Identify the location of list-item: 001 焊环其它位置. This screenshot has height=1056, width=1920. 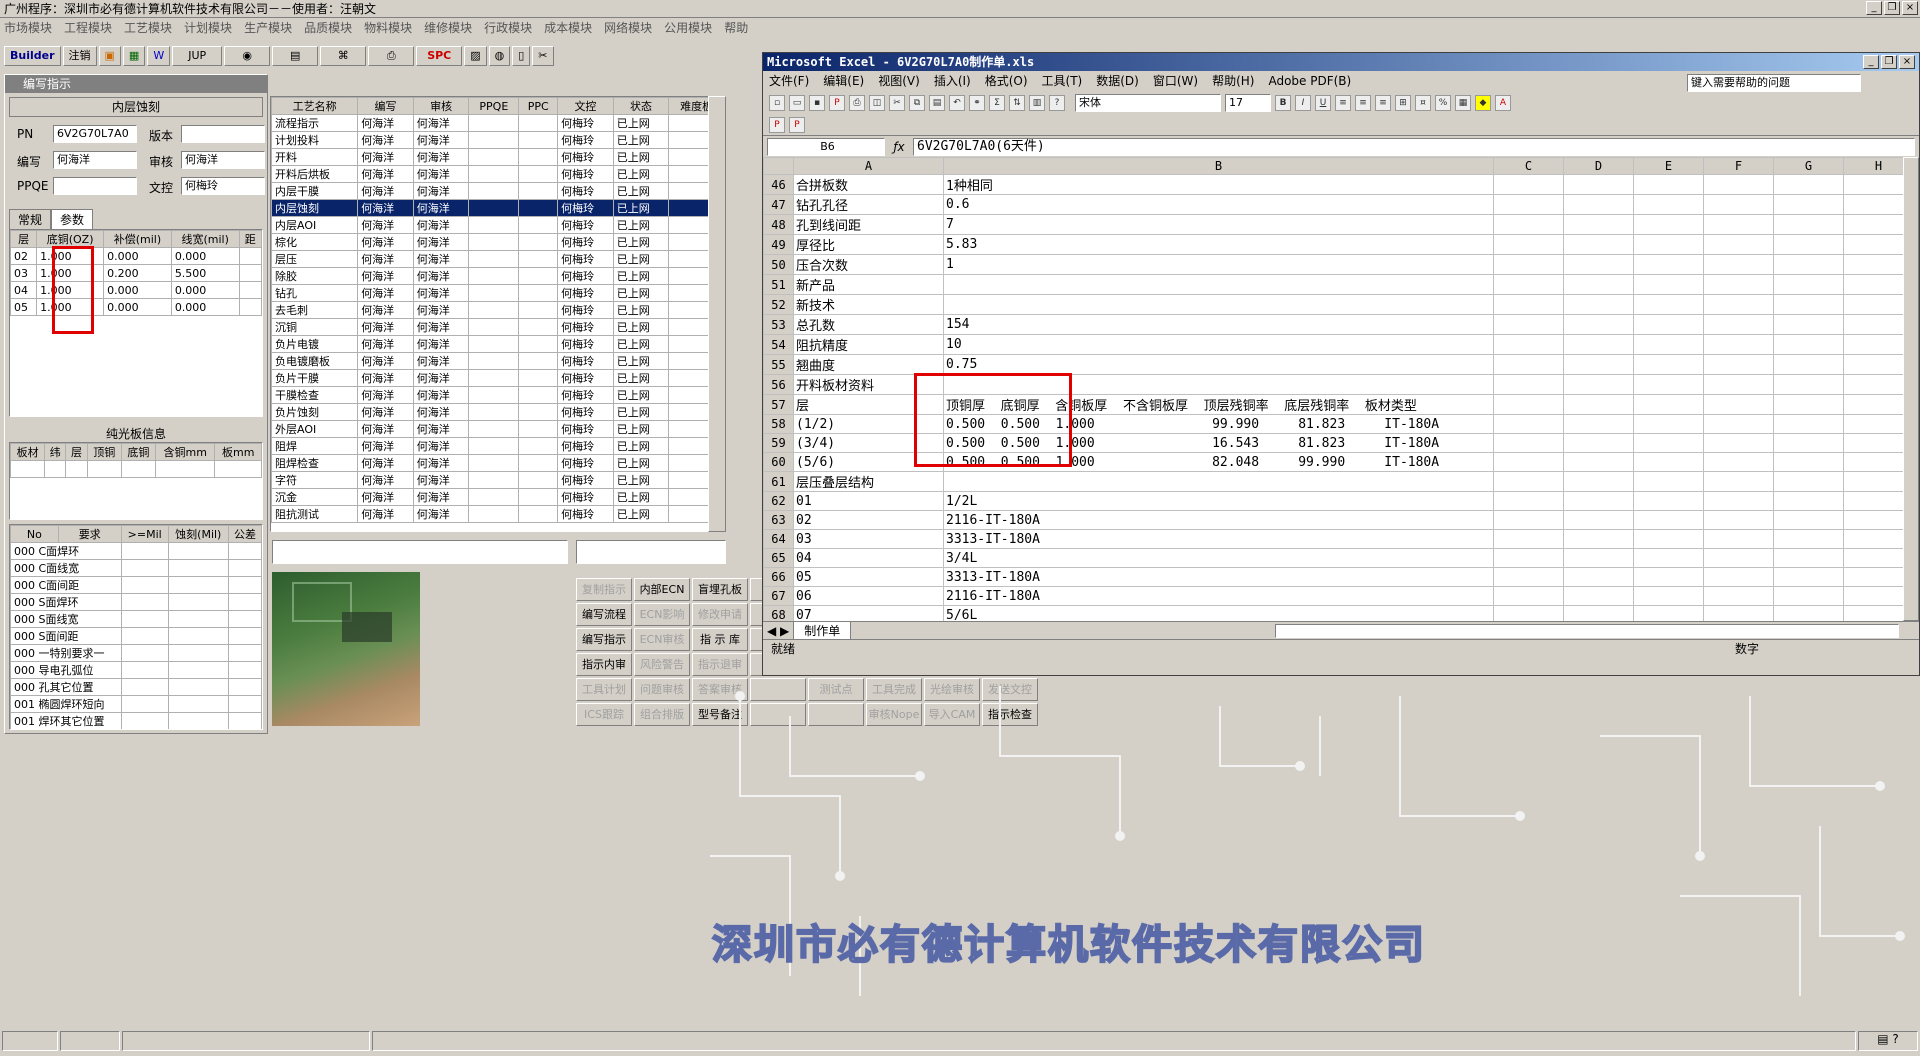
(136, 720).